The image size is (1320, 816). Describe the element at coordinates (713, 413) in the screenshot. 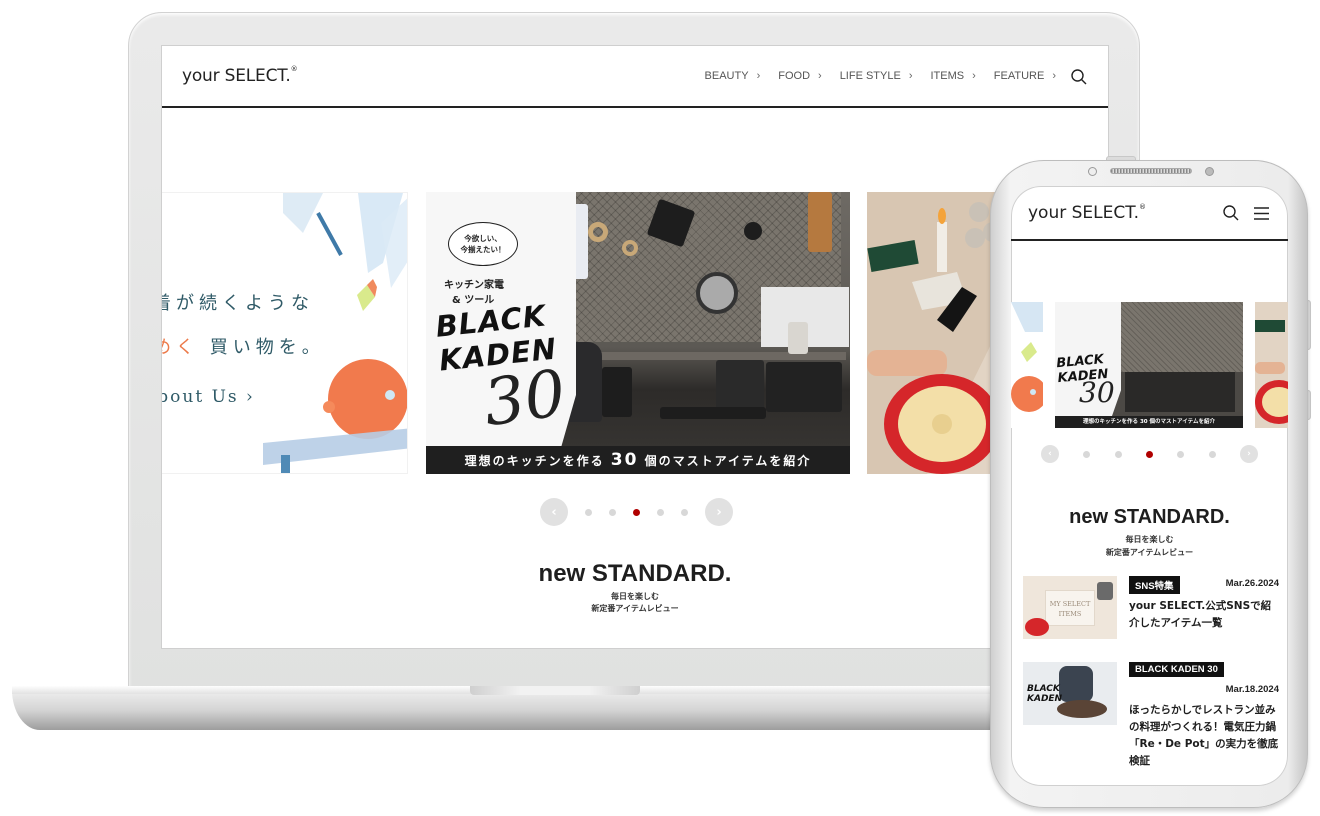

I see `low-table` at that location.